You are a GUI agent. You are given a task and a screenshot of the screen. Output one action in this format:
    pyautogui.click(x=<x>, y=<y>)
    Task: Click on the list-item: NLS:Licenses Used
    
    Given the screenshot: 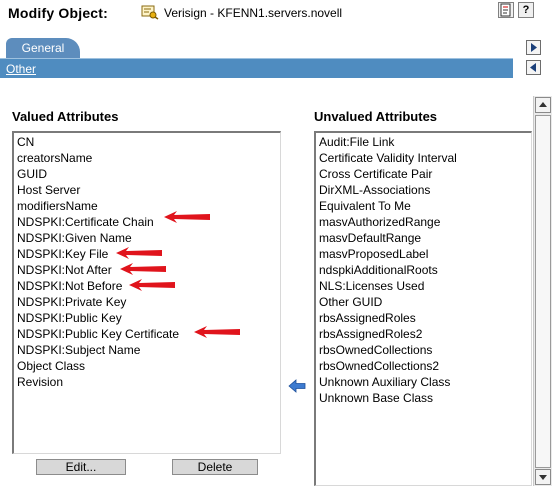 What is the action you would take?
    pyautogui.click(x=425, y=286)
    